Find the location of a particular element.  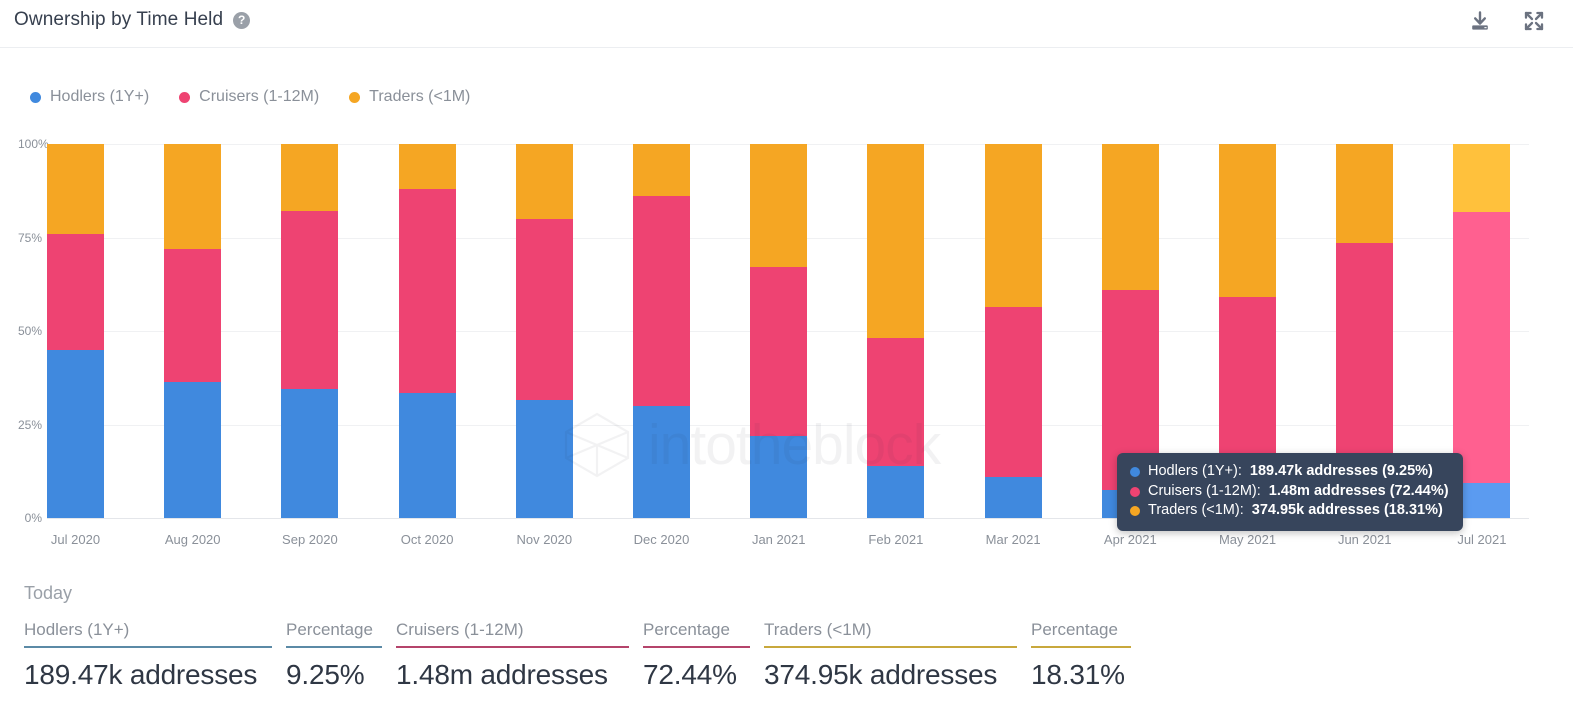

stats-today-label: Today is located at coordinates (48, 593).